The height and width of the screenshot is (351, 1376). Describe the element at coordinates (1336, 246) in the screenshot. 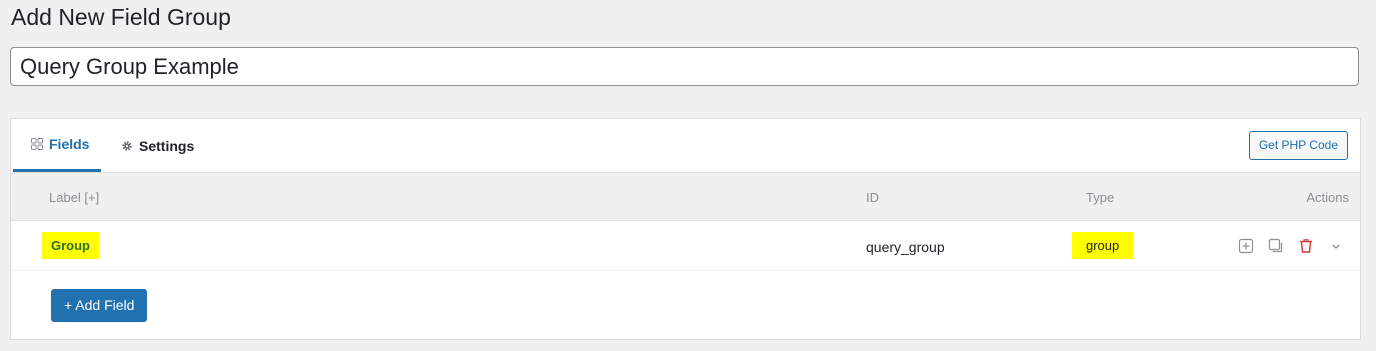

I see `chevron-down-icon` at that location.